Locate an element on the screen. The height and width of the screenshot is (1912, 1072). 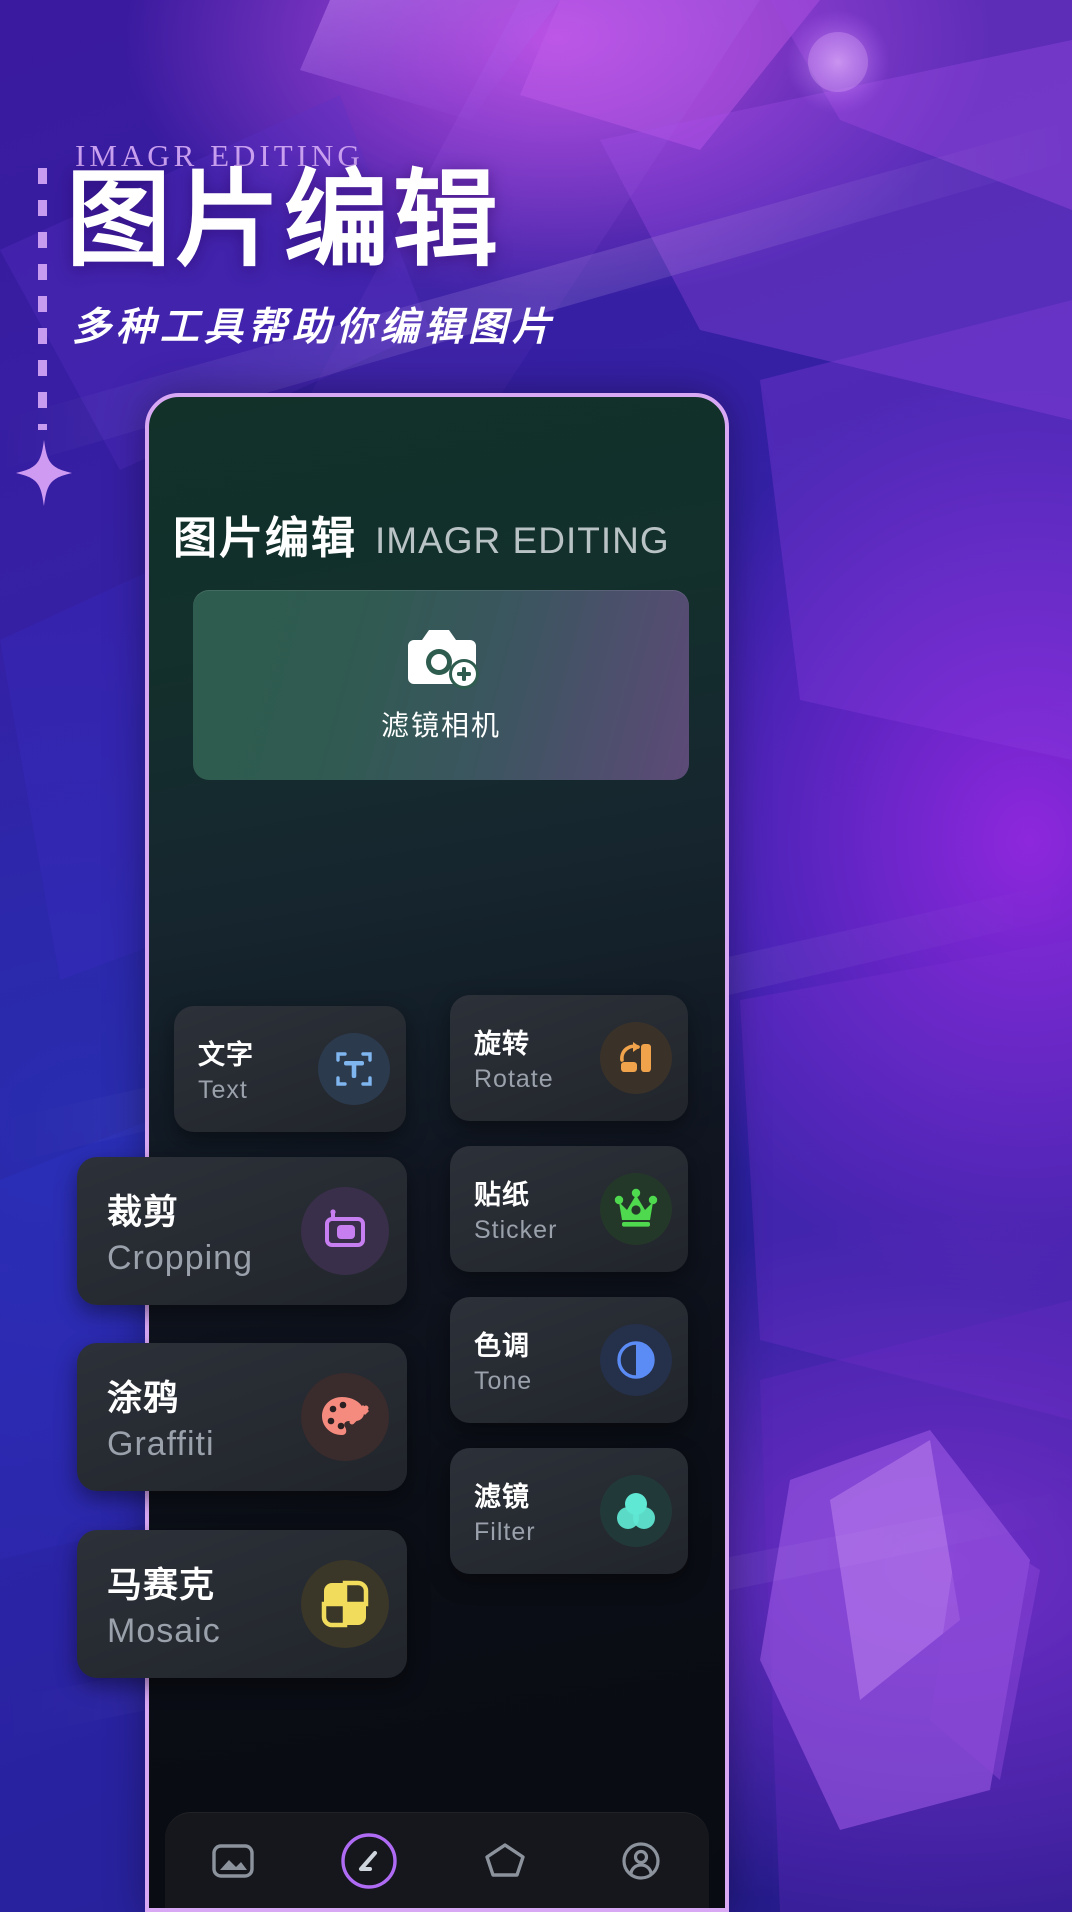
tool-label-en: Graffiti is located at coordinates (161, 1444).